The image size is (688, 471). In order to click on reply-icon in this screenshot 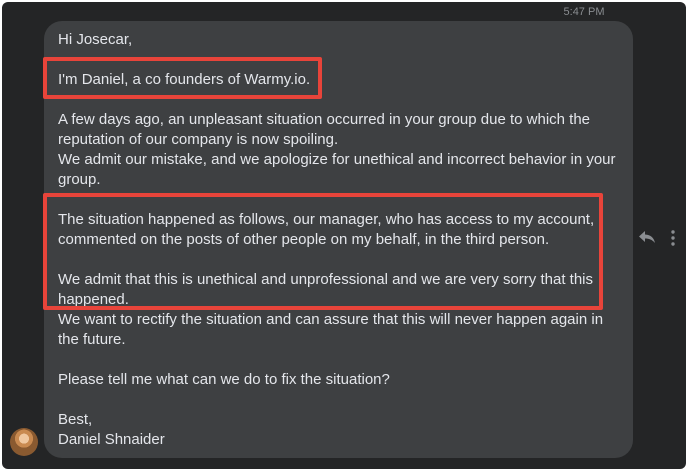, I will do `click(647, 237)`.